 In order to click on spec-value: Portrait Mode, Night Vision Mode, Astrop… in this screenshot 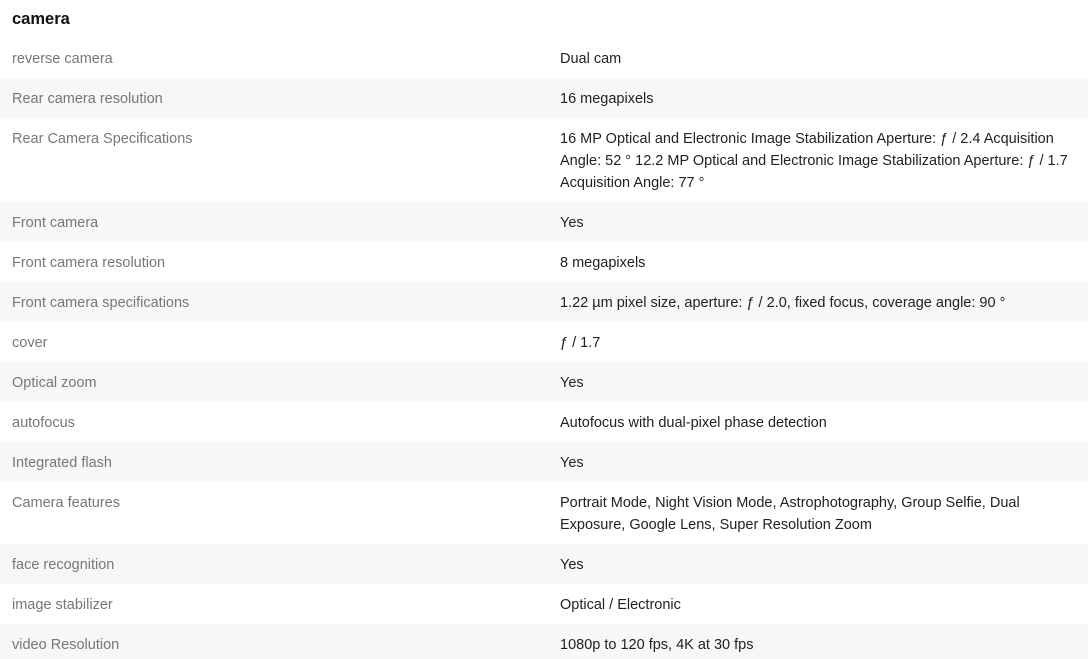, I will do `click(790, 514)`.